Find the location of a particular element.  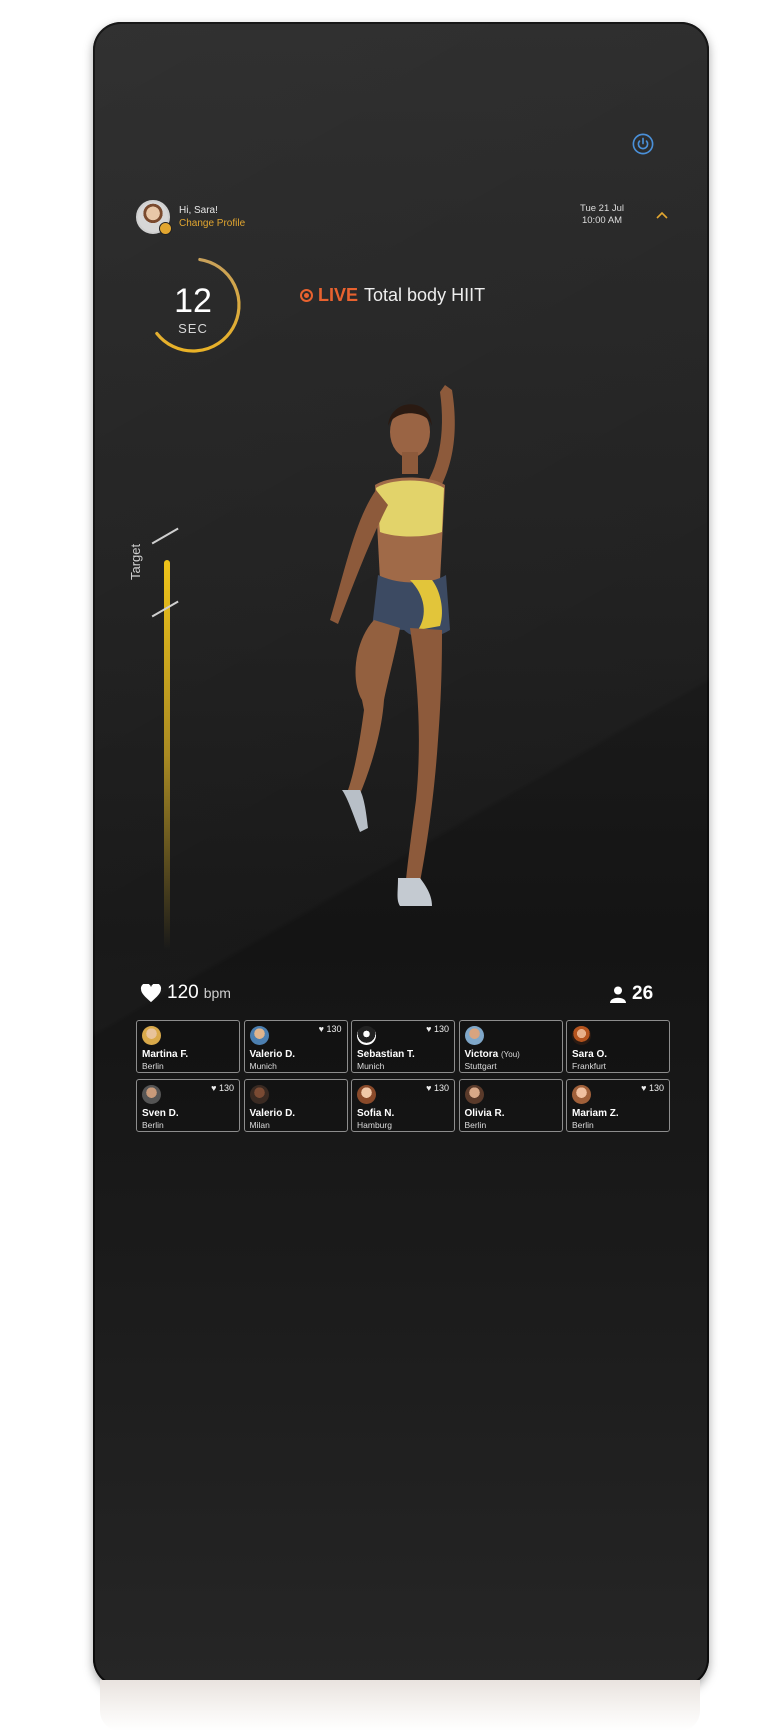

heart-rate-value: 120 is located at coordinates (183, 992).